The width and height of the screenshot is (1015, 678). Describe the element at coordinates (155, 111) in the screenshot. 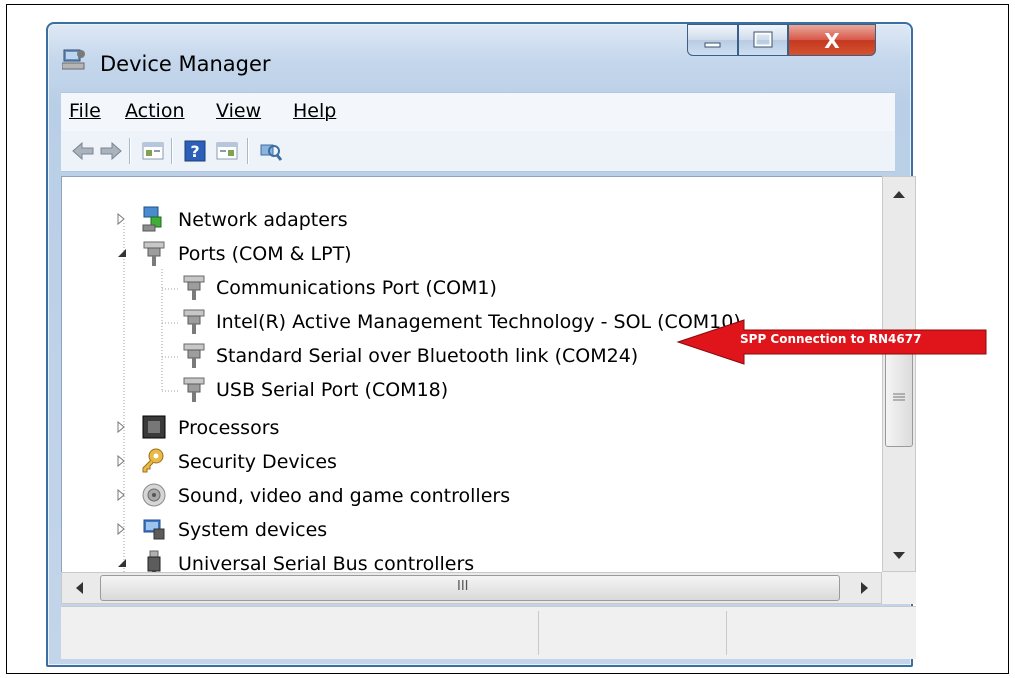

I see `menu-action: Action` at that location.